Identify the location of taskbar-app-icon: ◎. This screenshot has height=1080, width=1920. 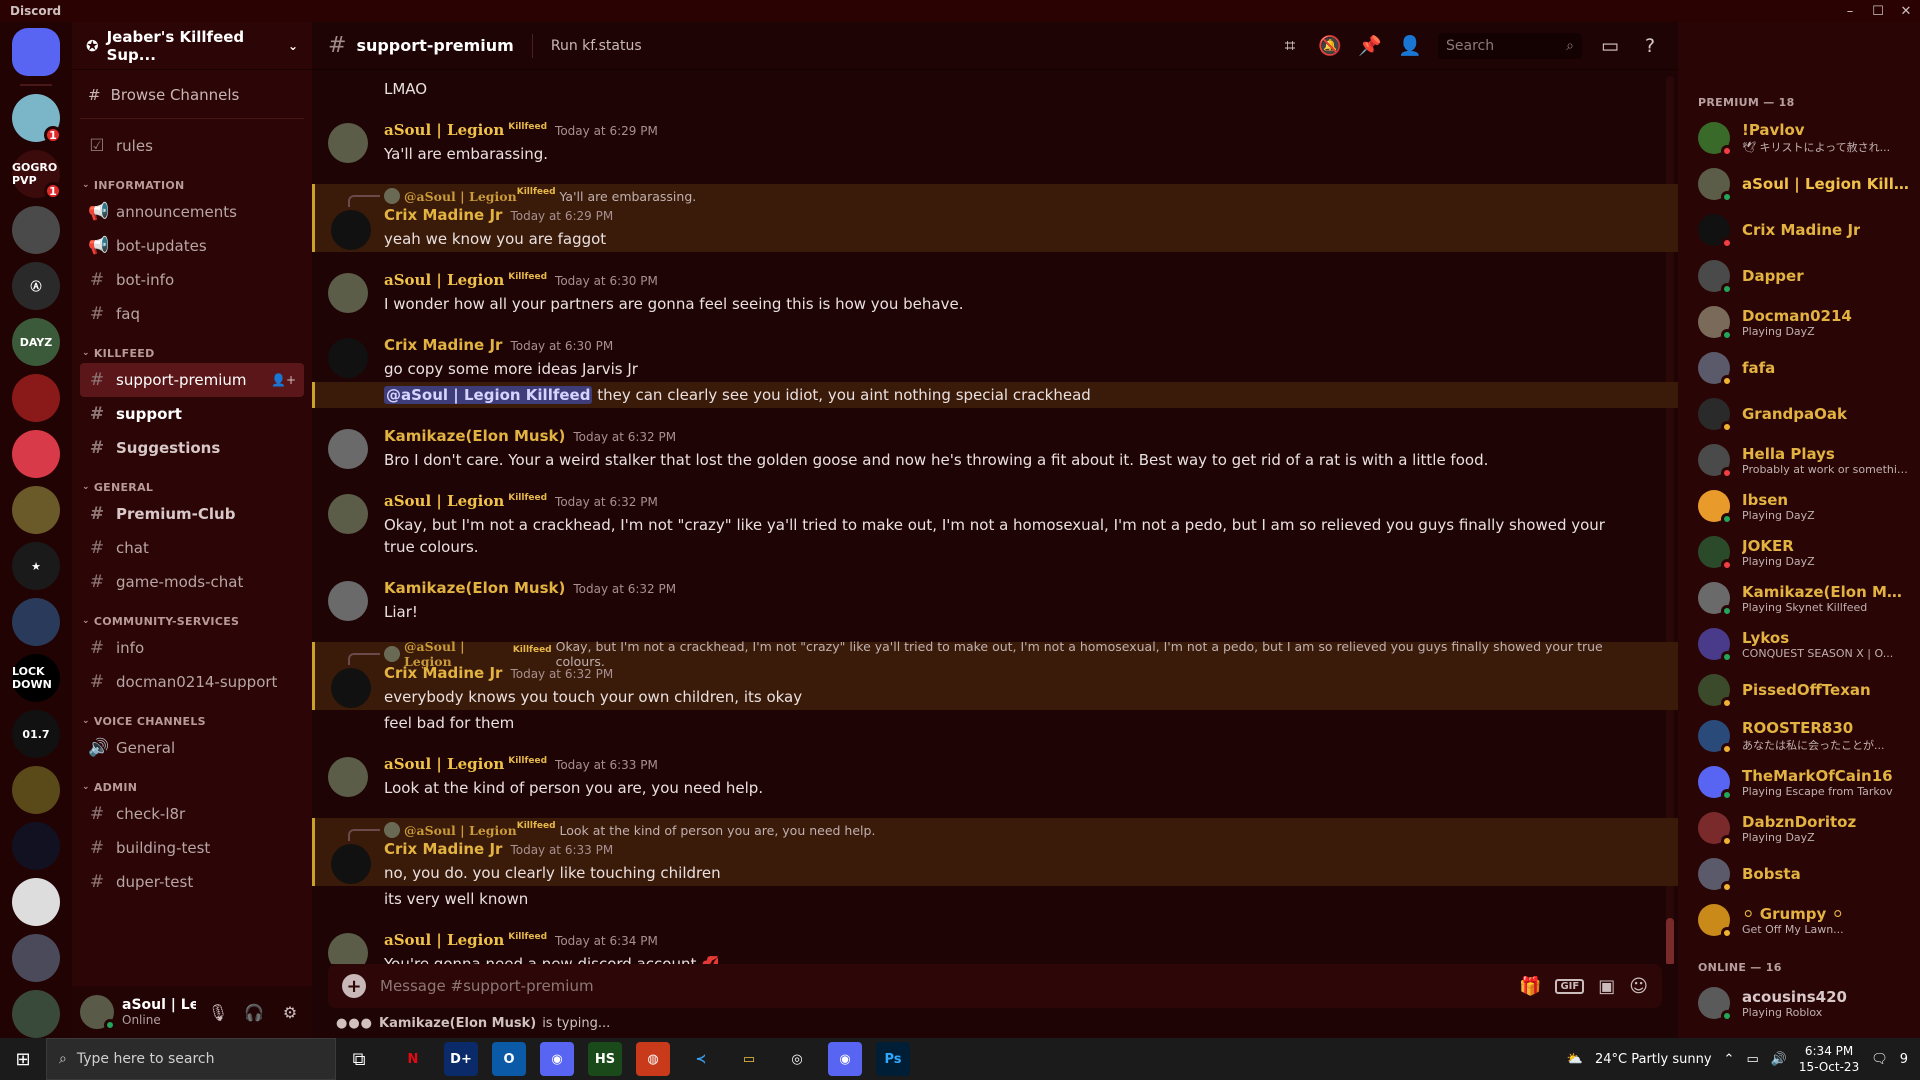
(797, 1059).